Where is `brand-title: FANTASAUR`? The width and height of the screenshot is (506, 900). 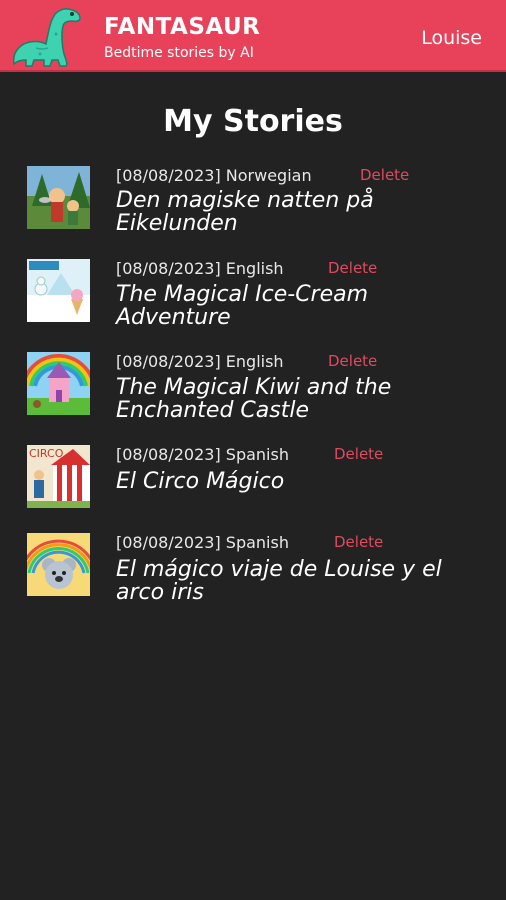
brand-title: FANTASAUR is located at coordinates (182, 27).